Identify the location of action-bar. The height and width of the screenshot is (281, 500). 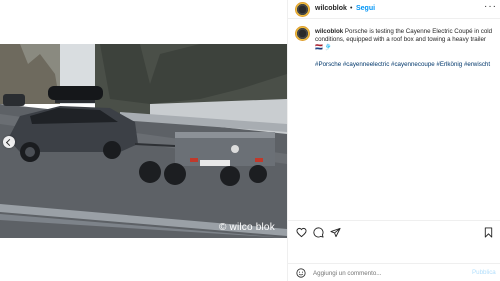
(394, 231).